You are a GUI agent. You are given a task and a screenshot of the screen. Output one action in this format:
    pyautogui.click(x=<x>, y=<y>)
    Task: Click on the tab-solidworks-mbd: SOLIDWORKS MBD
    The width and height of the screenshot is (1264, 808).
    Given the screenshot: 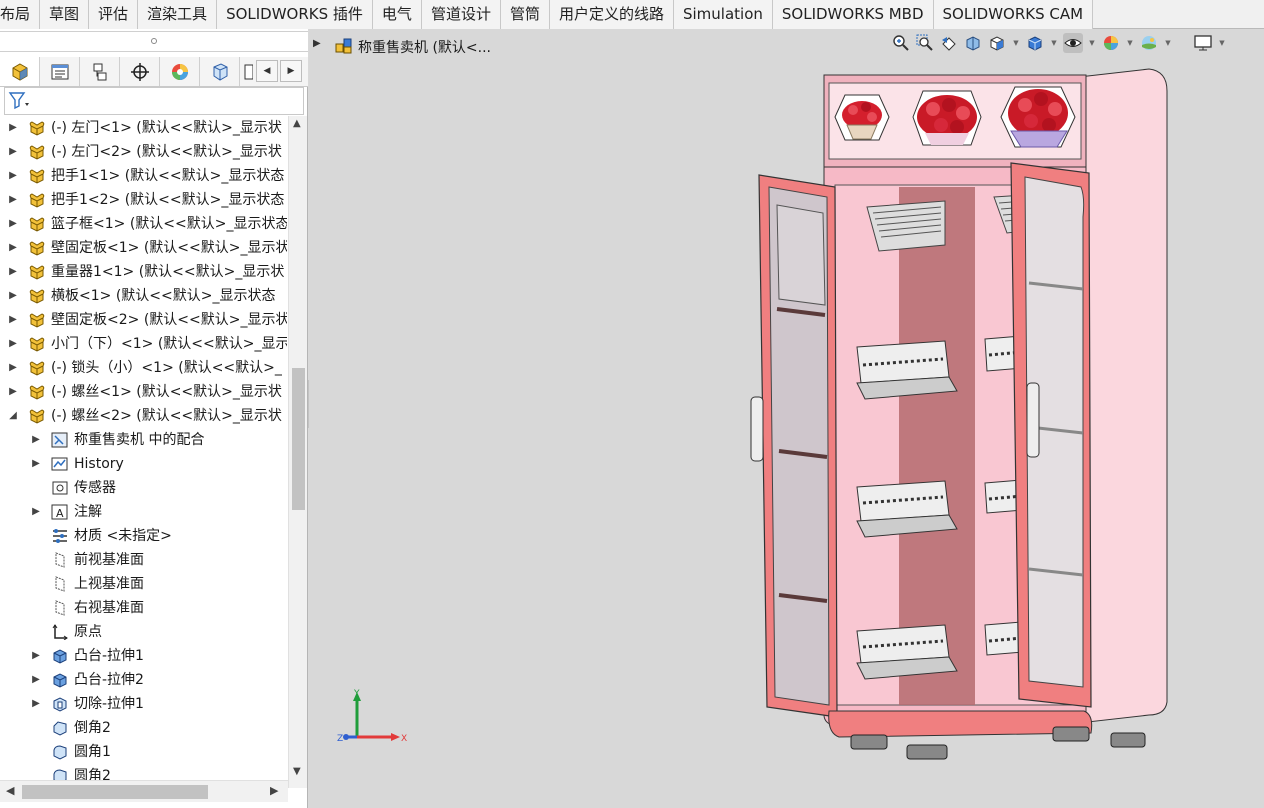 What is the action you would take?
    pyautogui.click(x=853, y=14)
    